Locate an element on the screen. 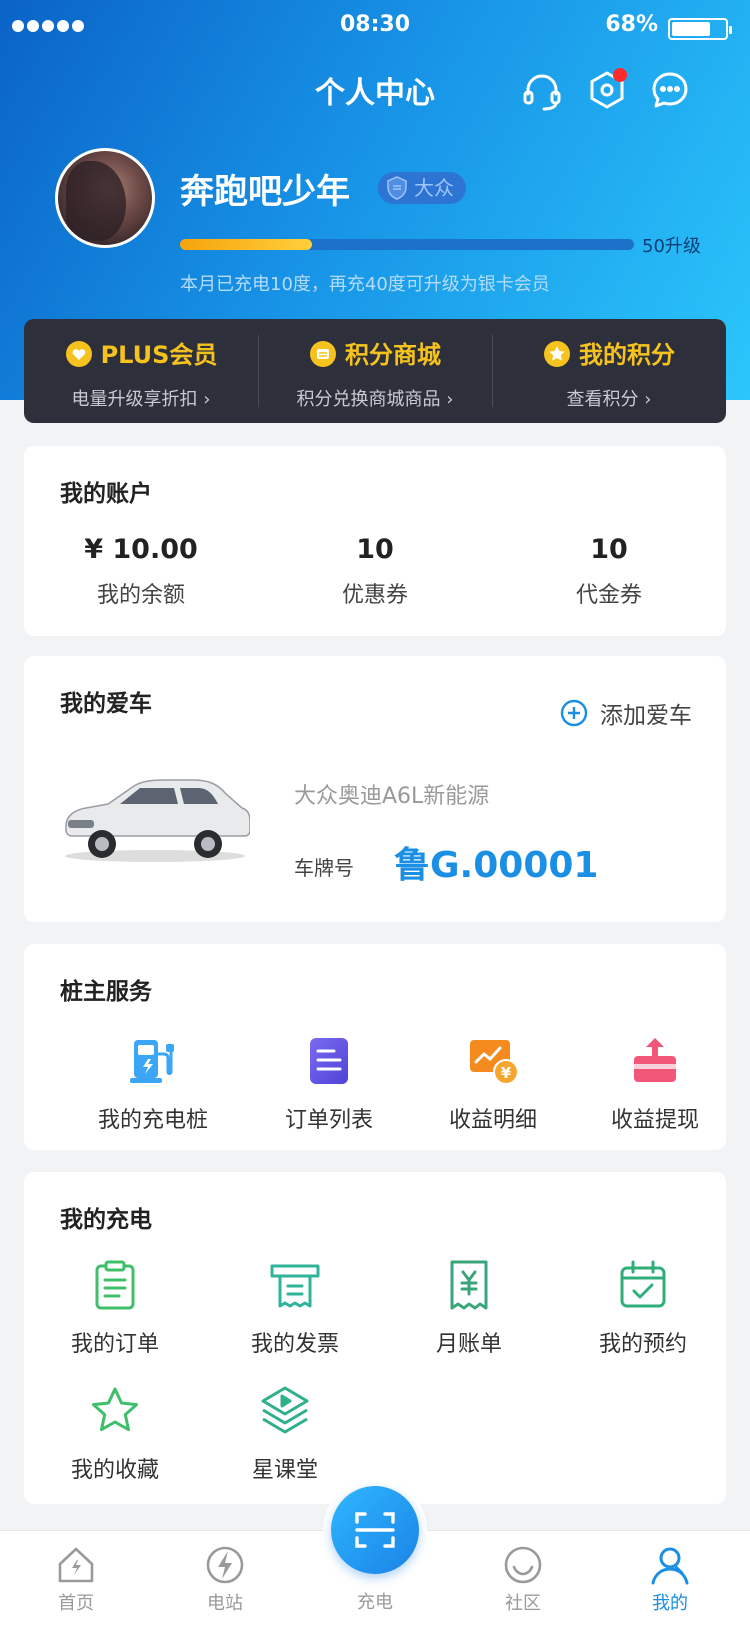 Image resolution: width=750 pixels, height=1626 pixels. charging-item-orders: 我的订单 is located at coordinates (115, 1308).